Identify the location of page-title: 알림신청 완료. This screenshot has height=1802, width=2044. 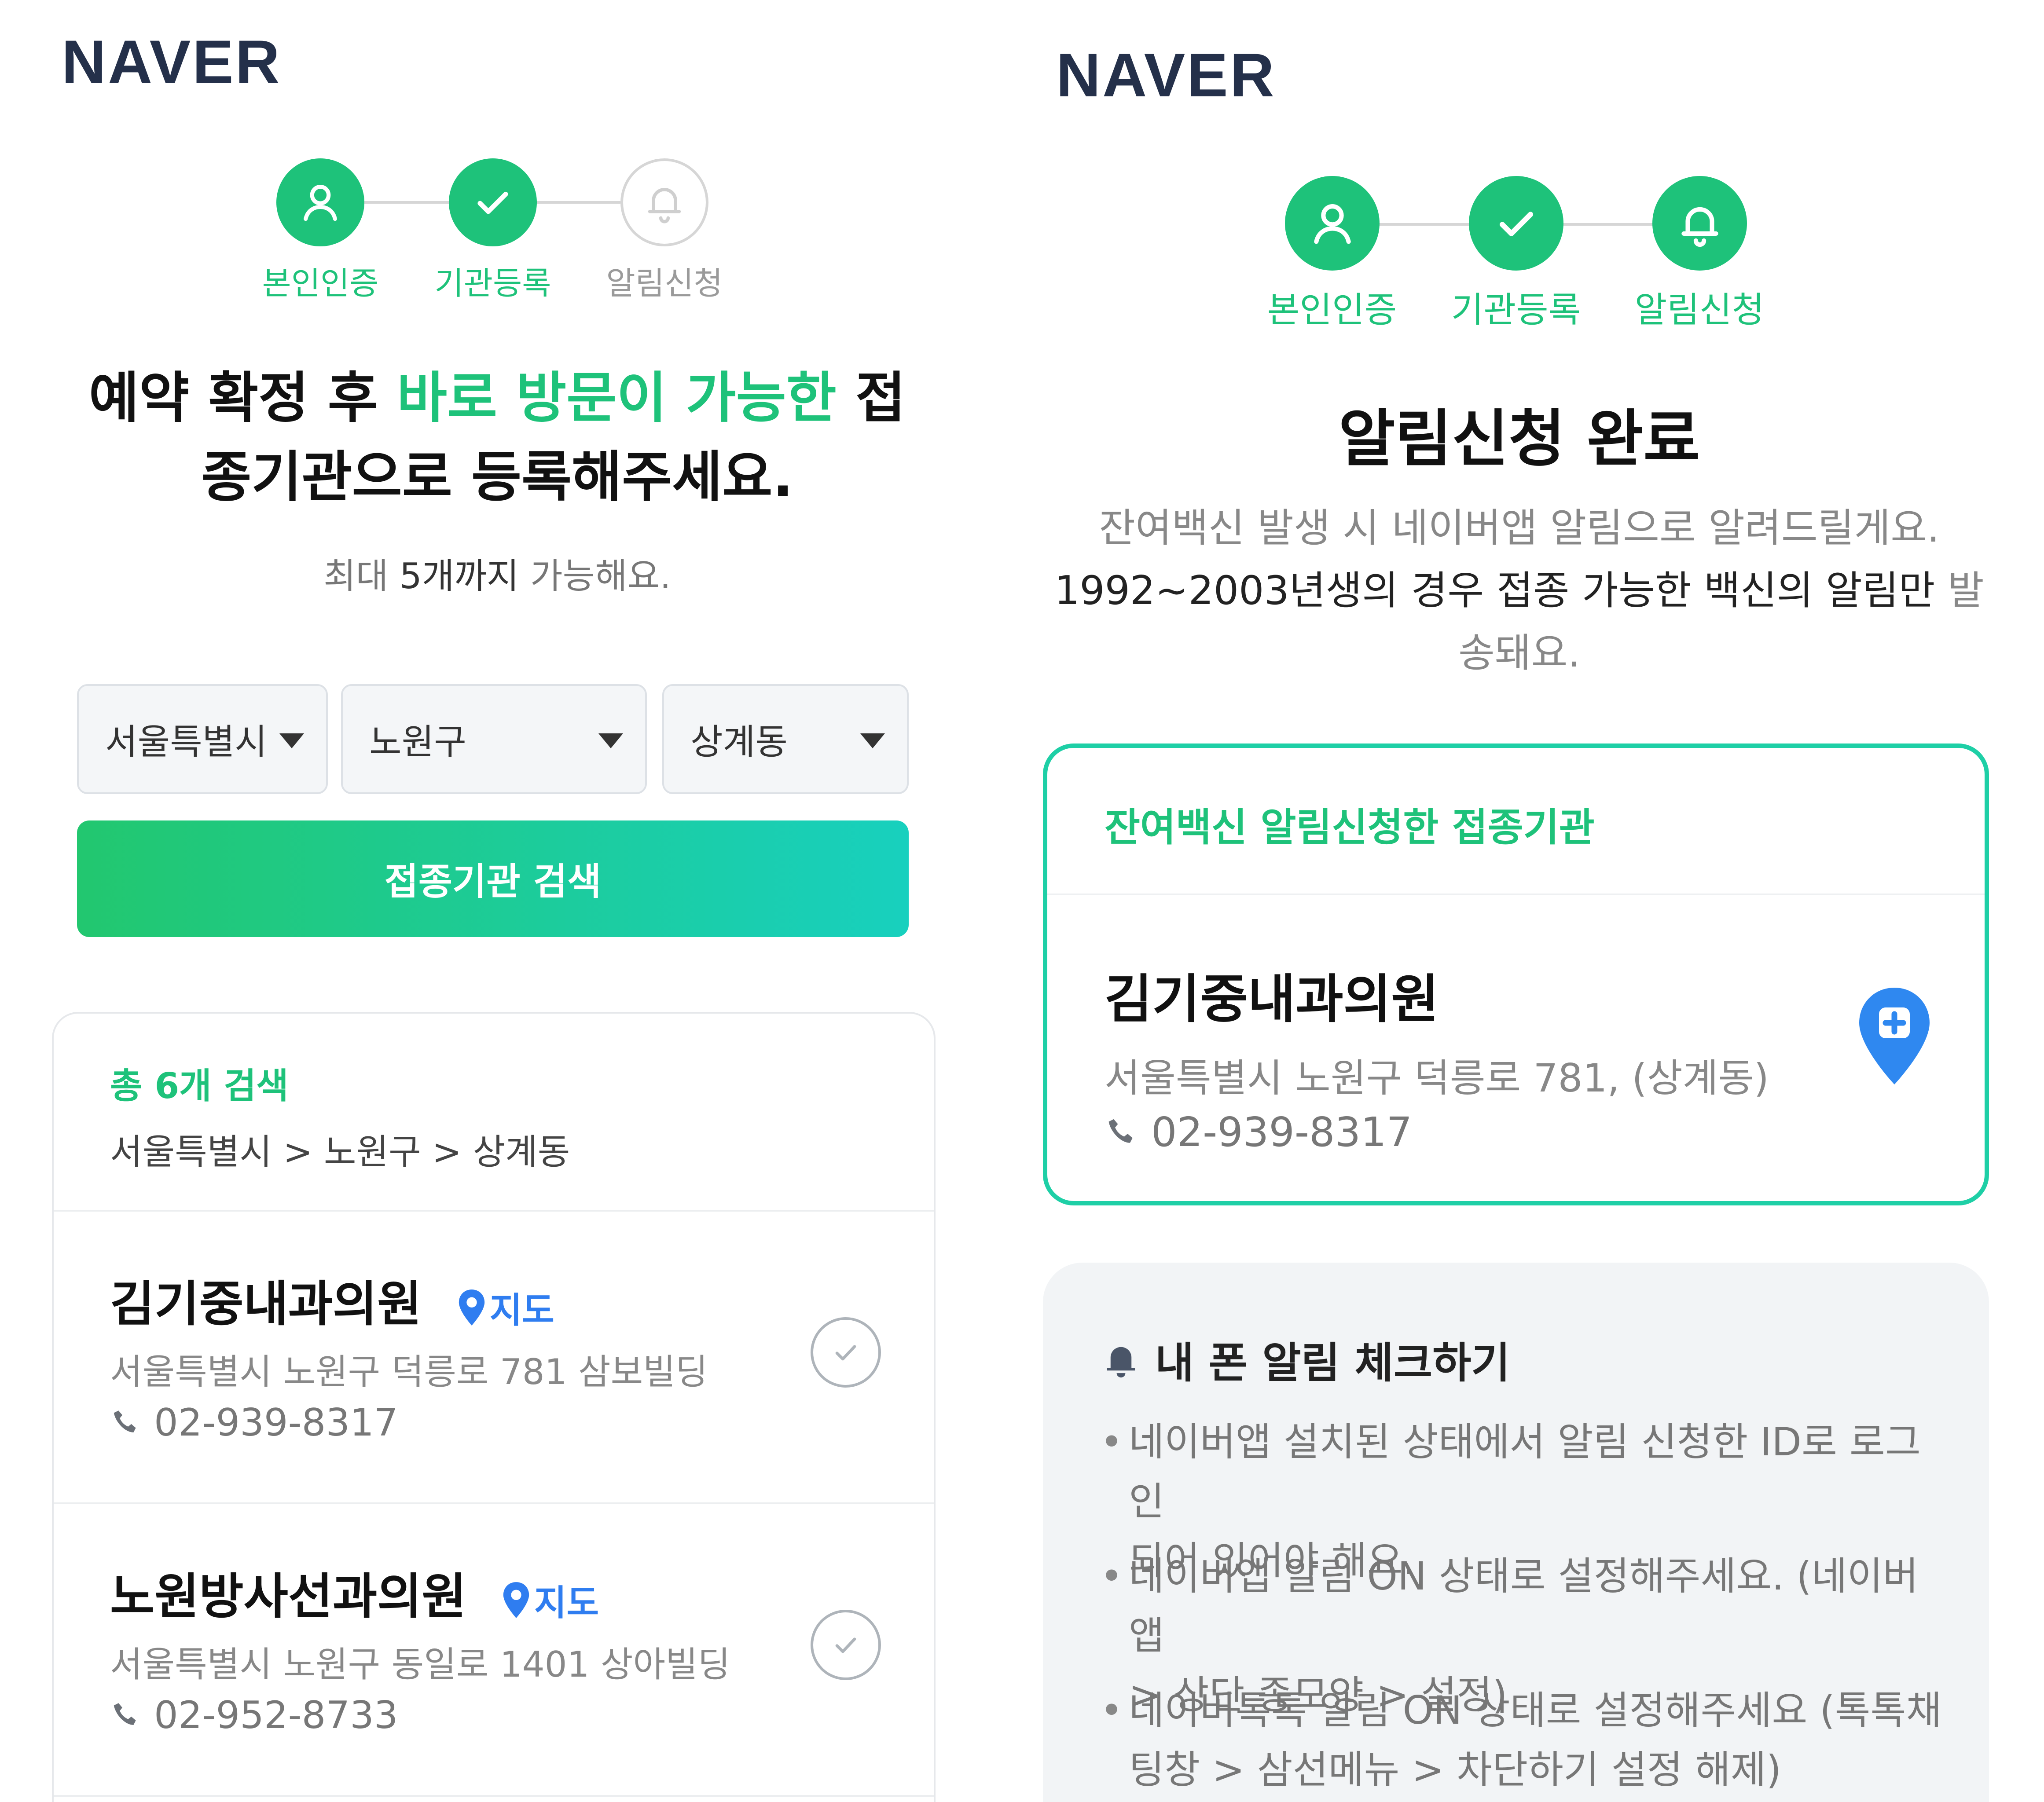
(1519, 439).